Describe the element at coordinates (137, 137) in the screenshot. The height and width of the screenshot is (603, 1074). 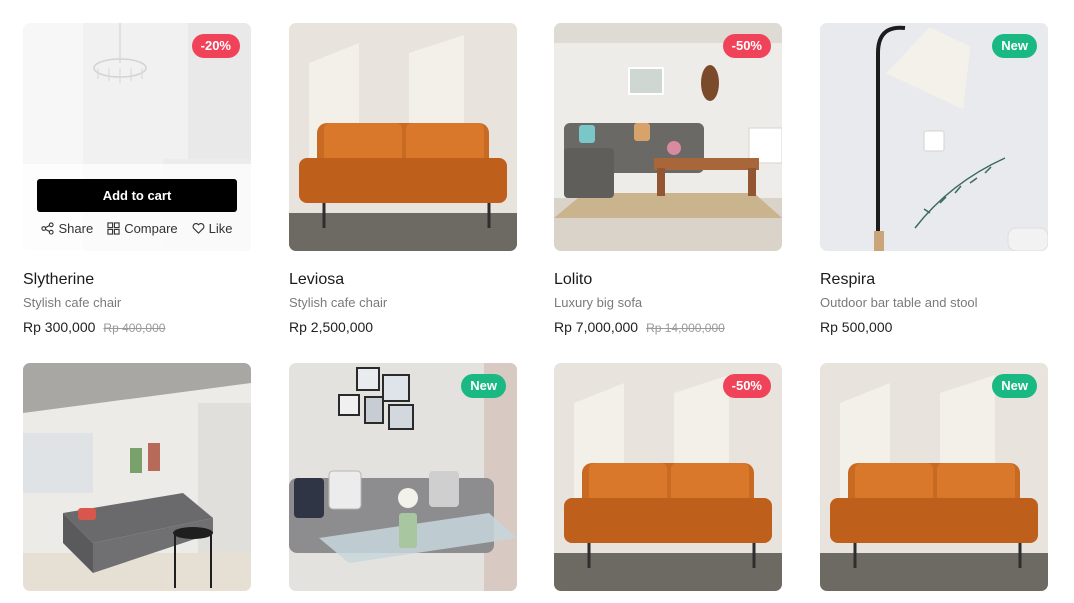
I see `product-image: -20% Add to cart Share Compare Like` at that location.